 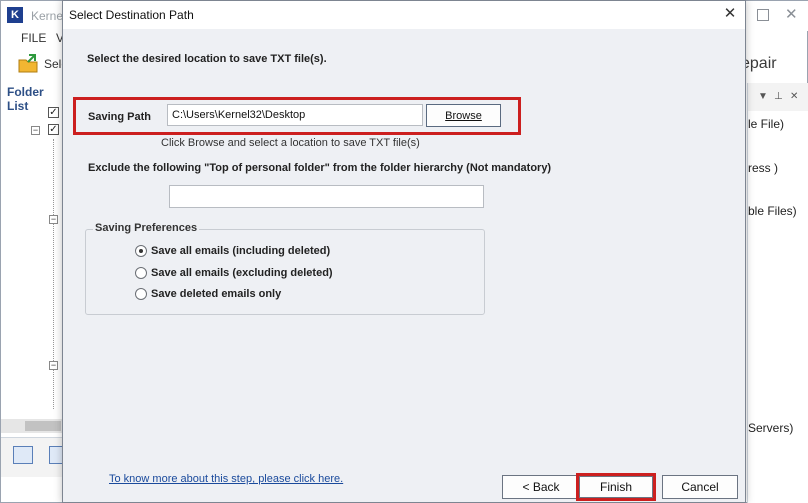 What do you see at coordinates (23, 455) in the screenshot?
I see `calendar-icon` at bounding box center [23, 455].